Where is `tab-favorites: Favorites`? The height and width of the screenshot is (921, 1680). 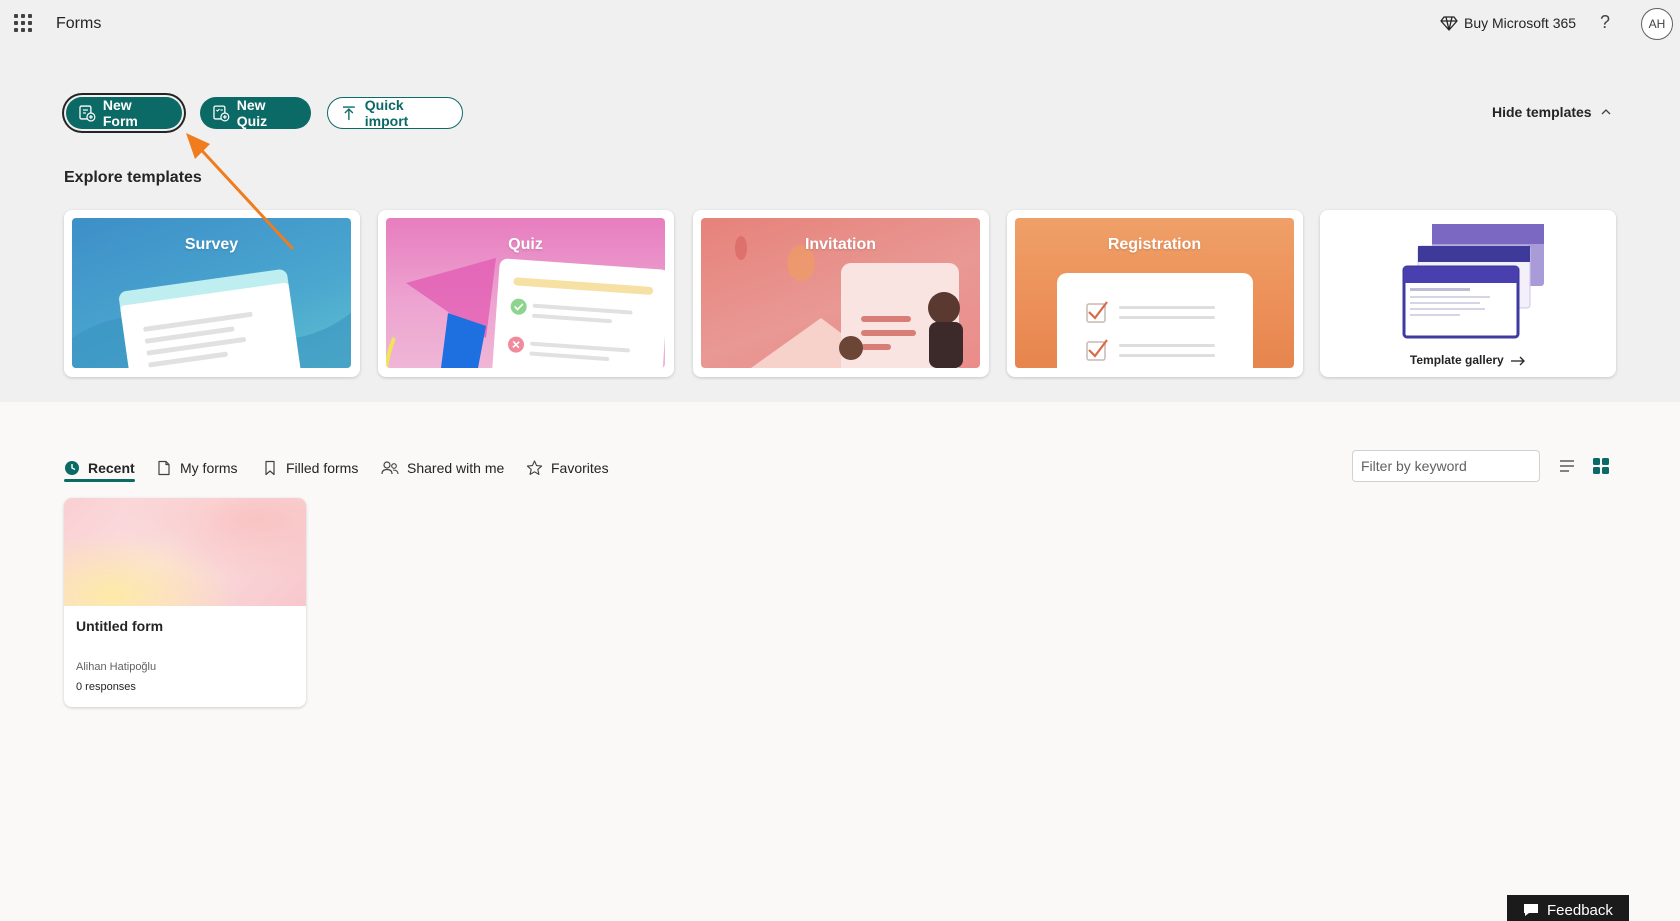 tab-favorites: Favorites is located at coordinates (567, 468).